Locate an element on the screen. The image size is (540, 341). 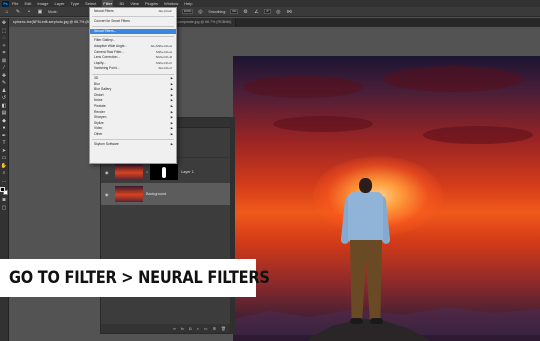
menu-file: File is located at coordinates (15, 3).